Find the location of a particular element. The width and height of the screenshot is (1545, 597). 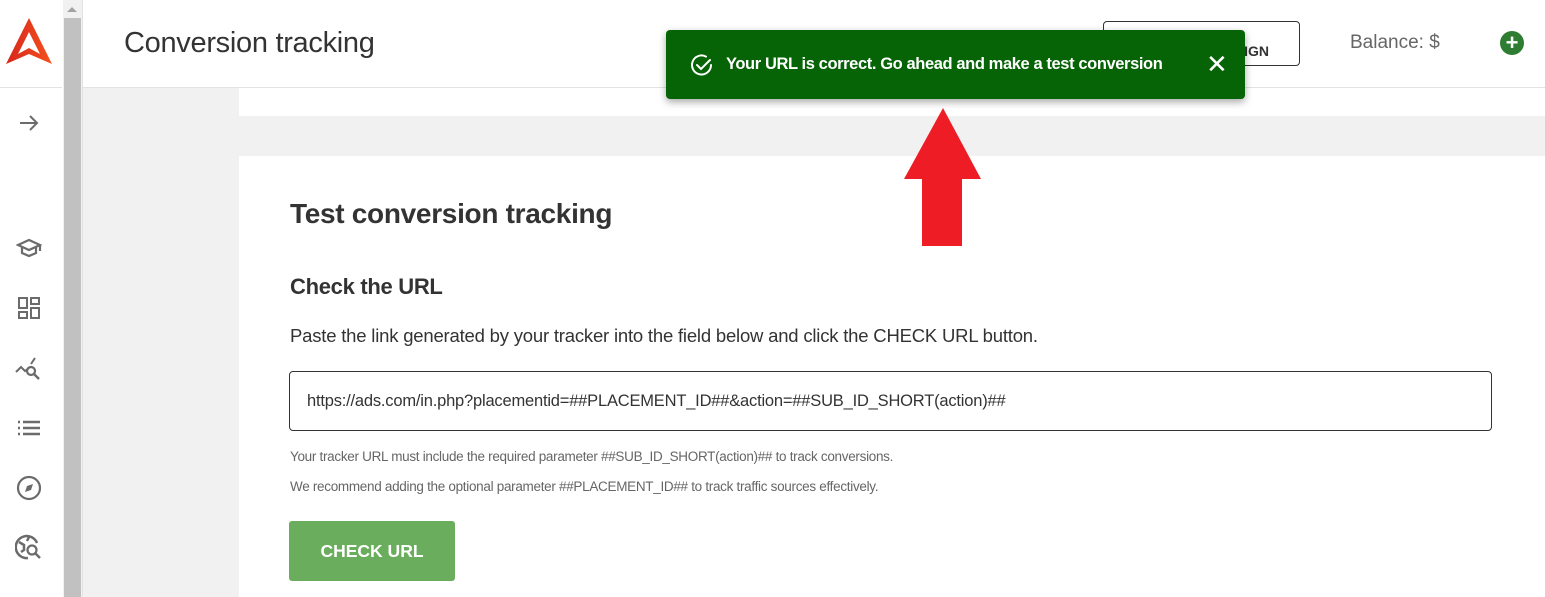

dashboard-icon is located at coordinates (29, 308).